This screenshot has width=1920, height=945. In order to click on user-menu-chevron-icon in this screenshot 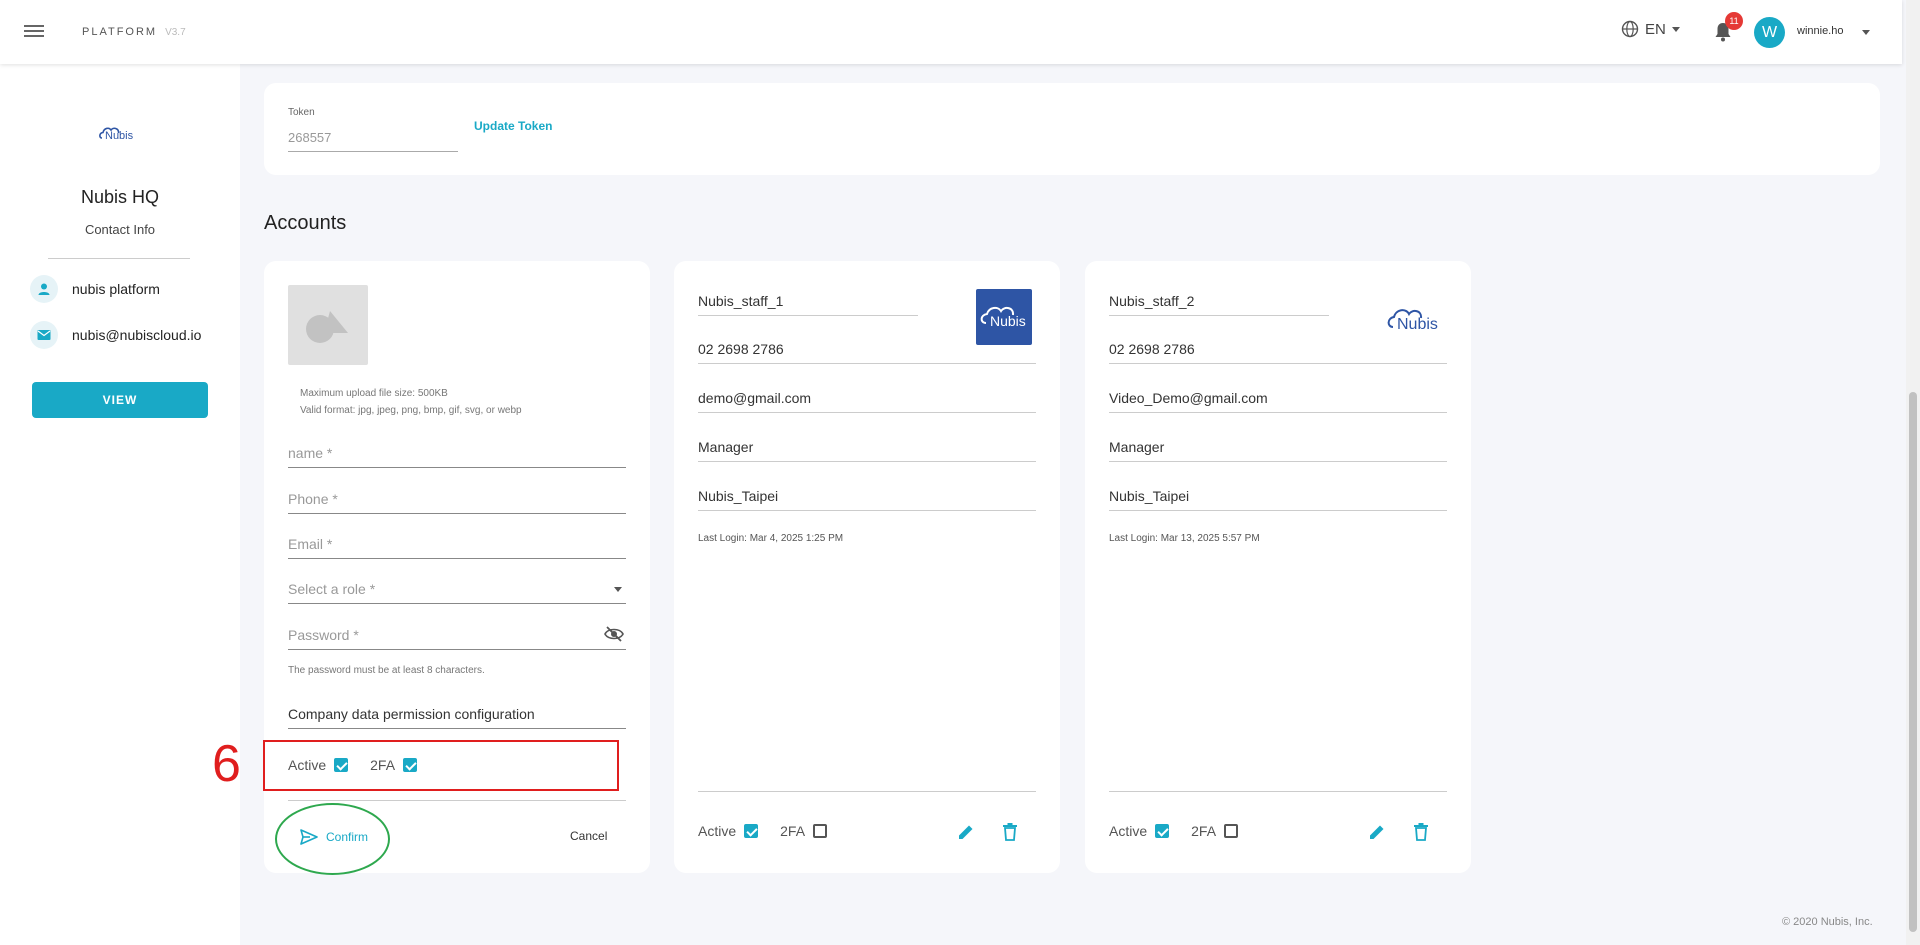, I will do `click(1866, 32)`.